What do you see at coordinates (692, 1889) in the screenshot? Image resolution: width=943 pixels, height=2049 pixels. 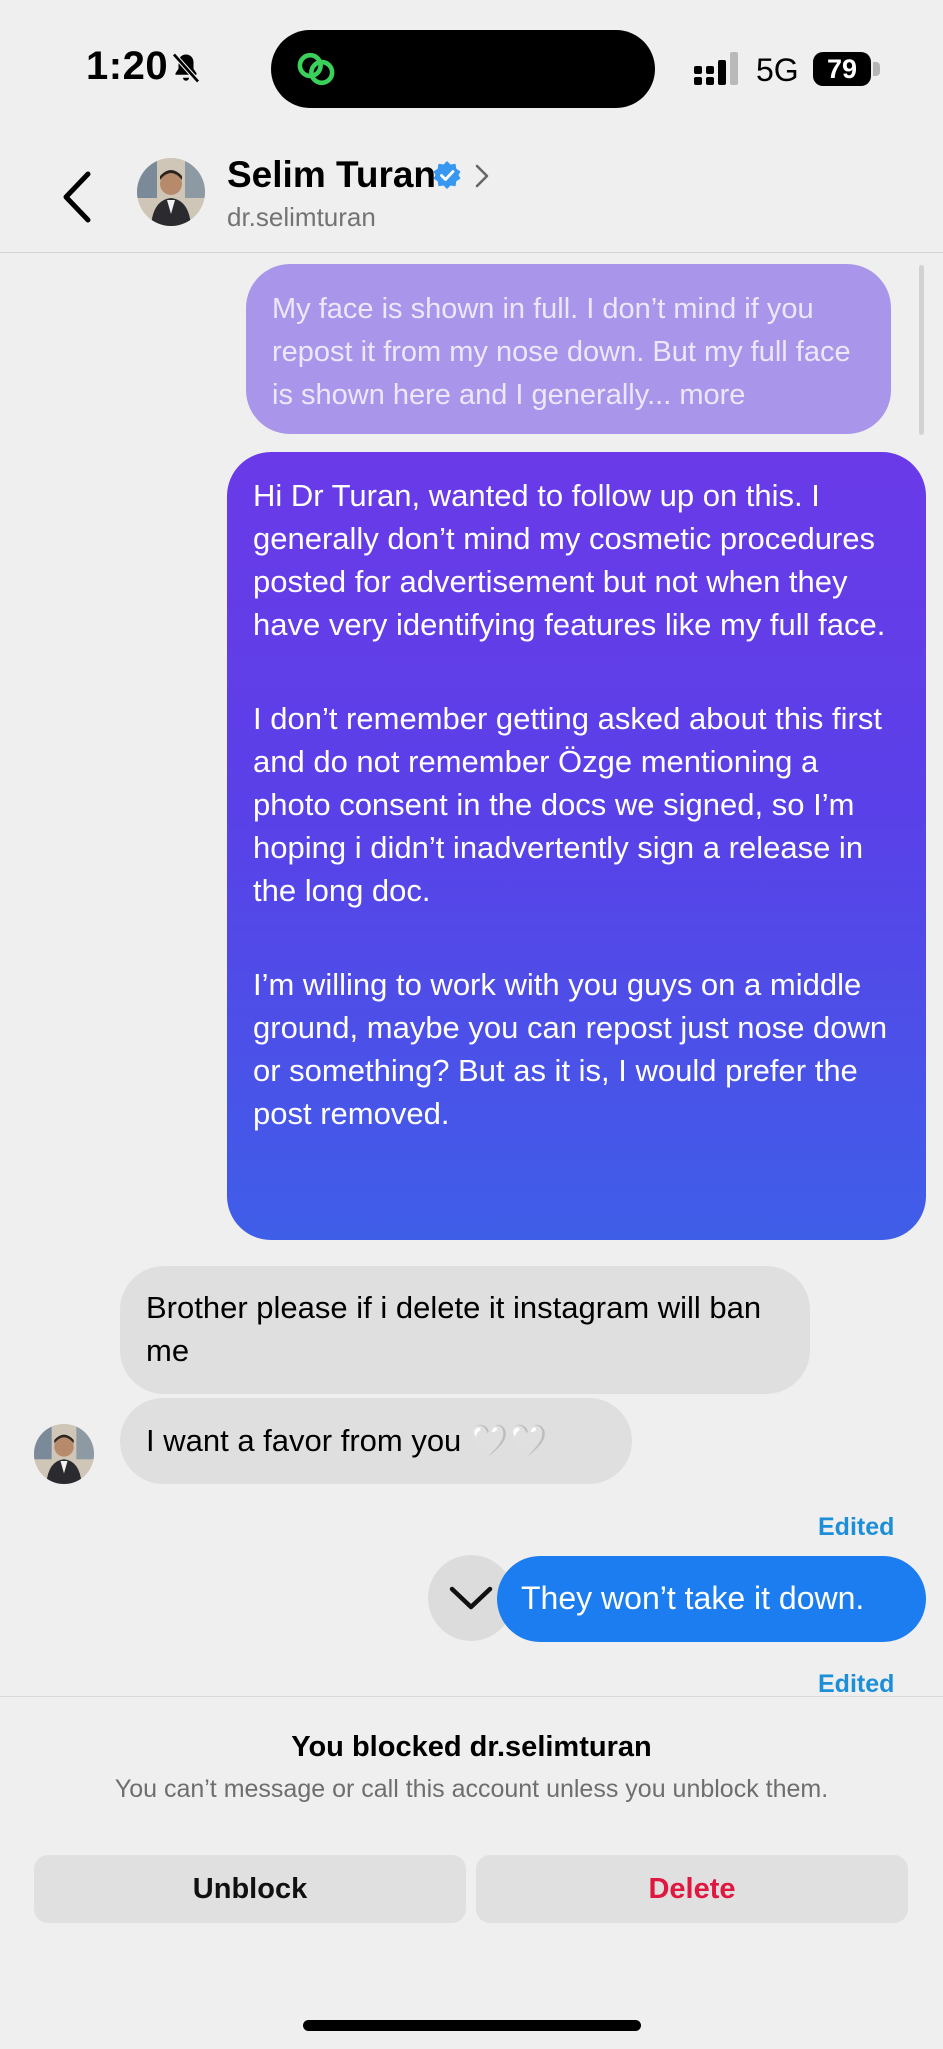 I see `delete-button: Delete` at bounding box center [692, 1889].